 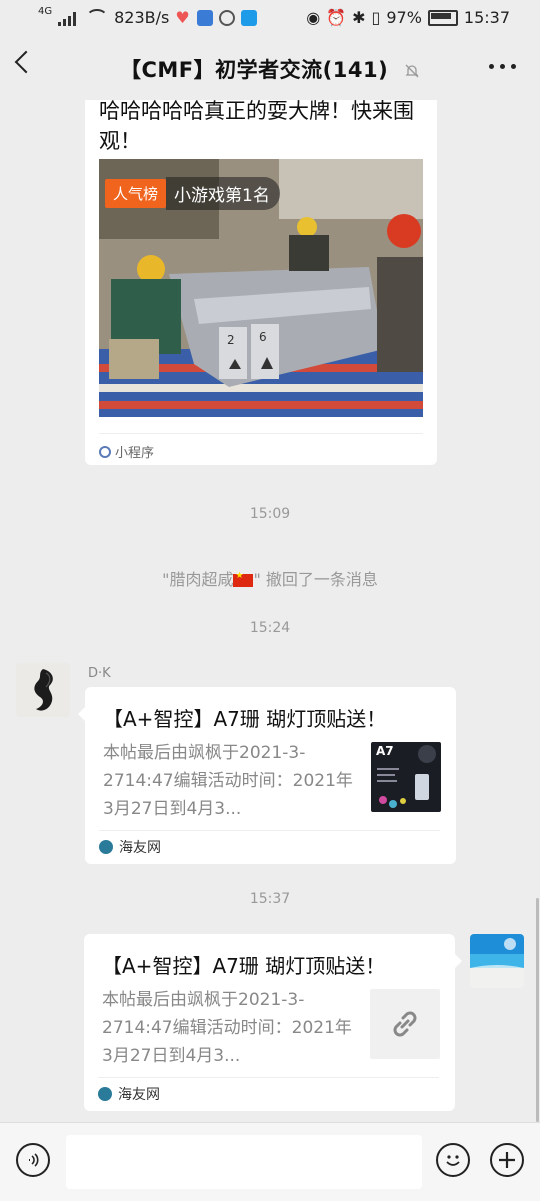 I want to click on emoji-icon, so click(x=453, y=1160).